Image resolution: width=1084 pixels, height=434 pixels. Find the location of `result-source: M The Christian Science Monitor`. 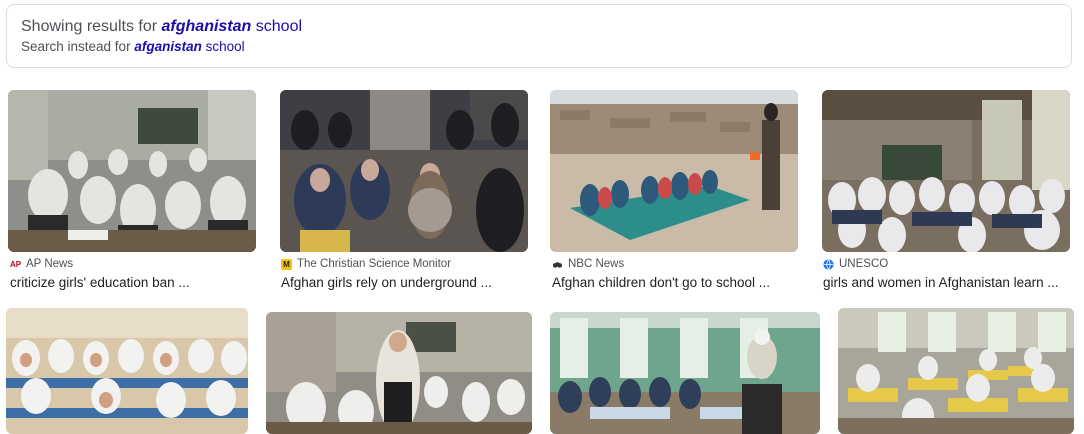

result-source: M The Christian Science Monitor is located at coordinates (366, 264).